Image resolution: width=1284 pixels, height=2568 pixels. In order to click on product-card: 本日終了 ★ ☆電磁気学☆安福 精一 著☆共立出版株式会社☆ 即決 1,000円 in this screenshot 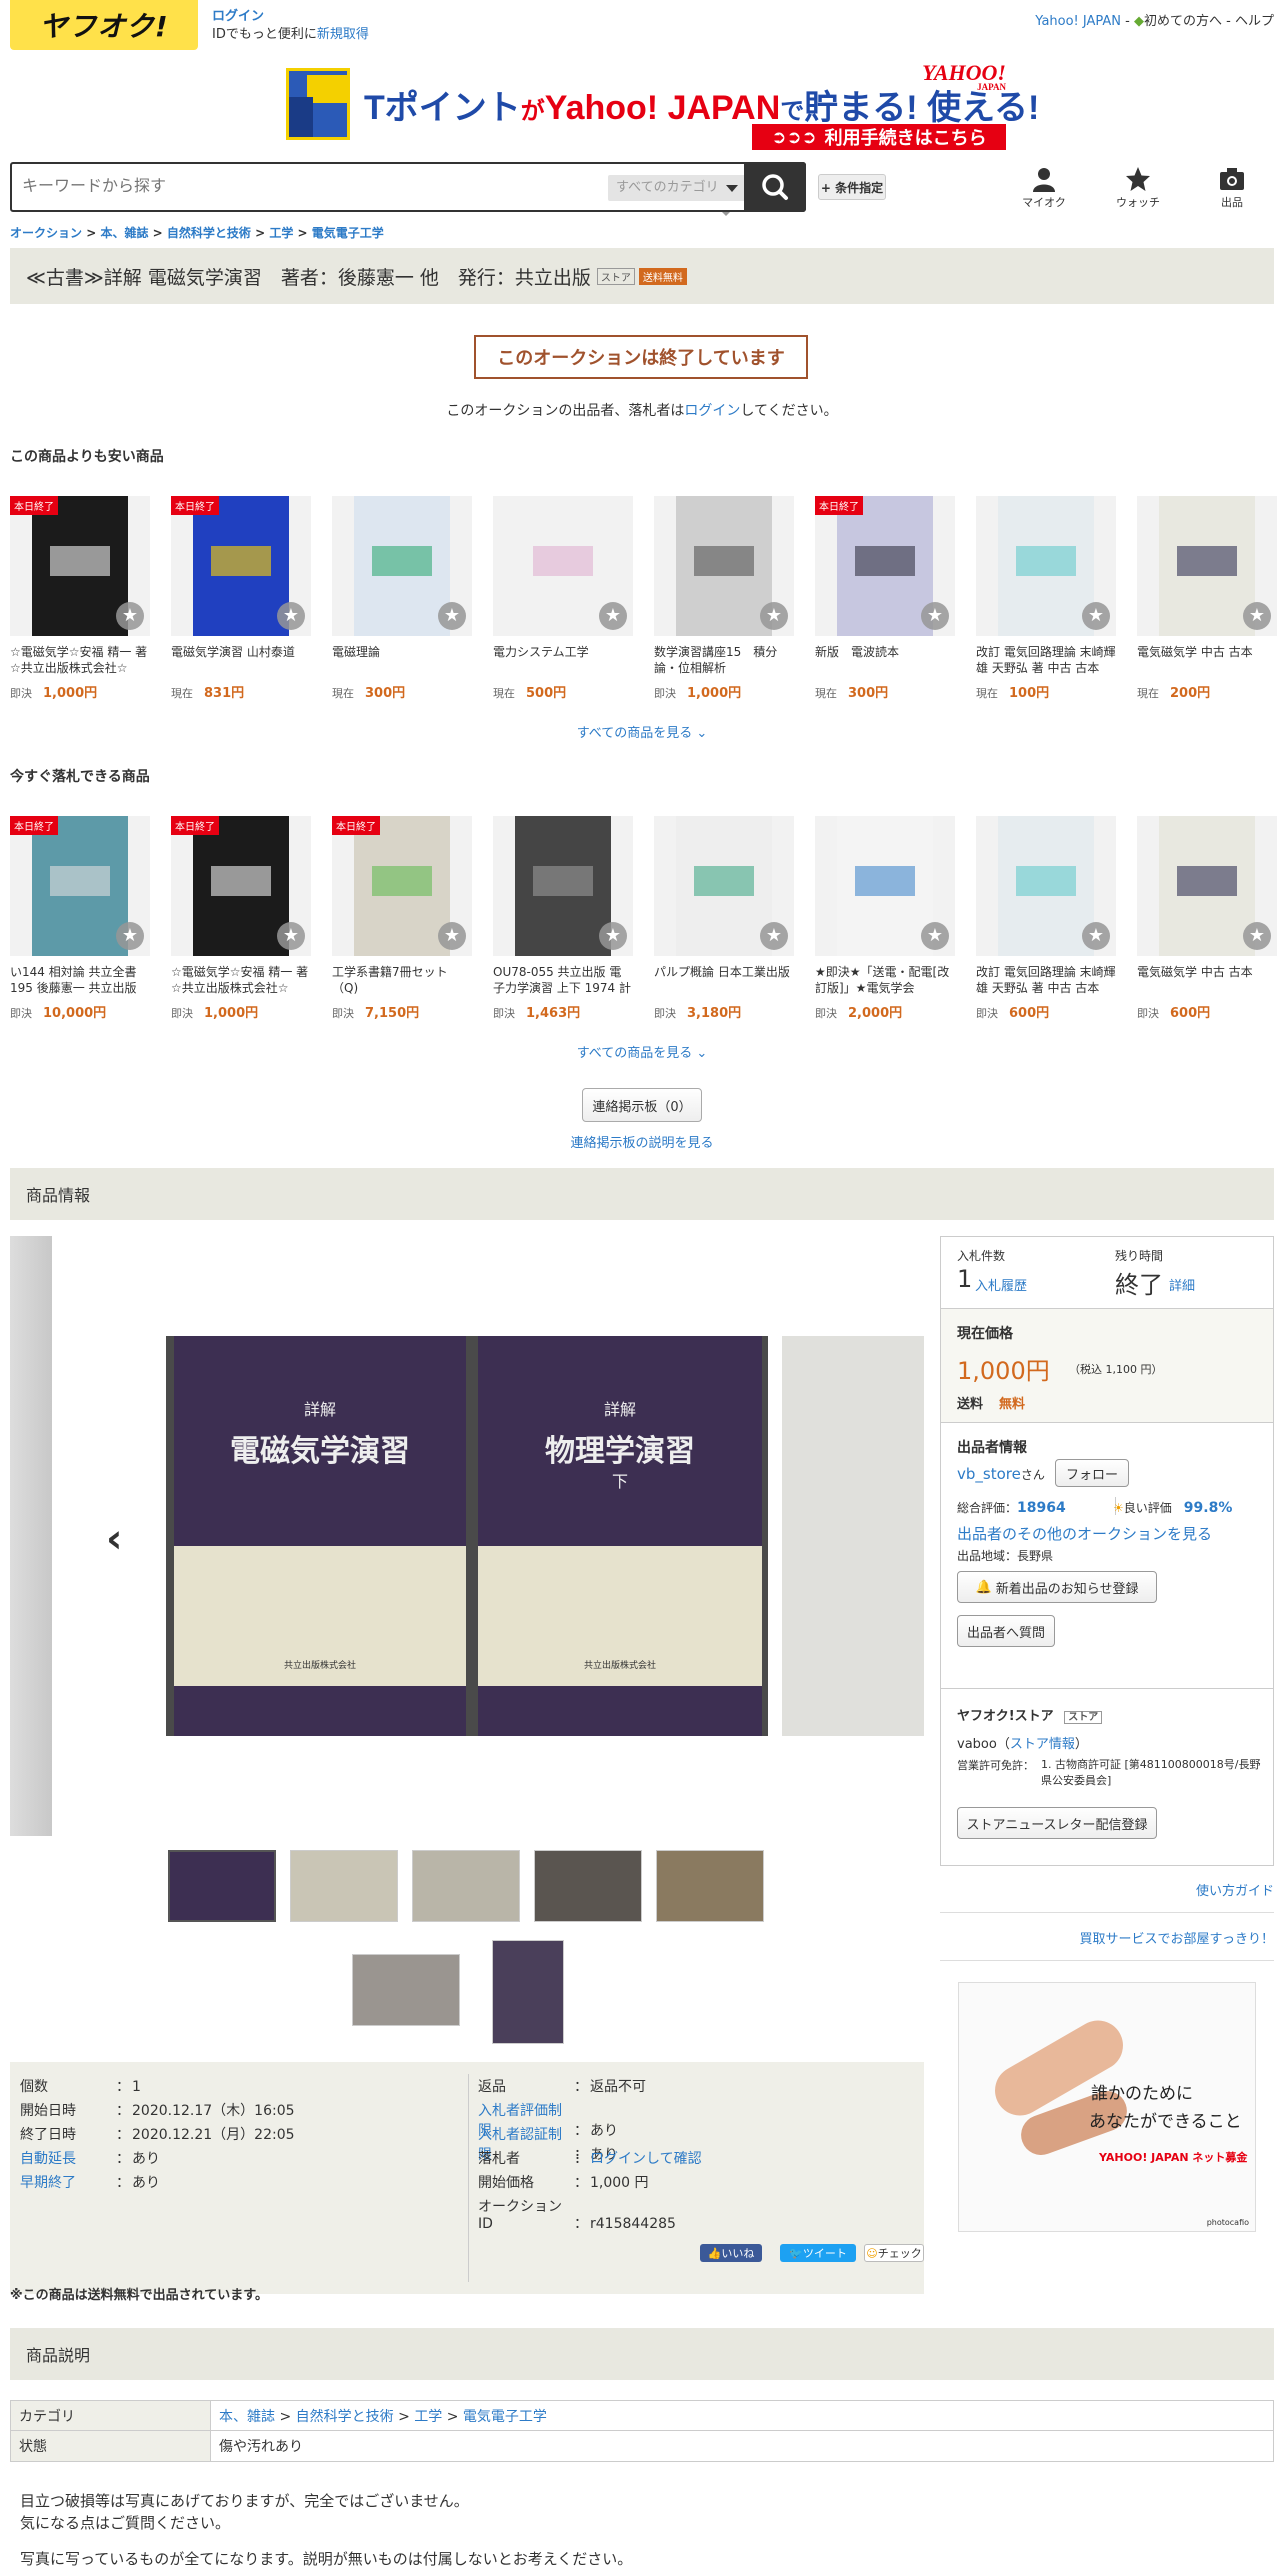, I will do `click(241, 918)`.